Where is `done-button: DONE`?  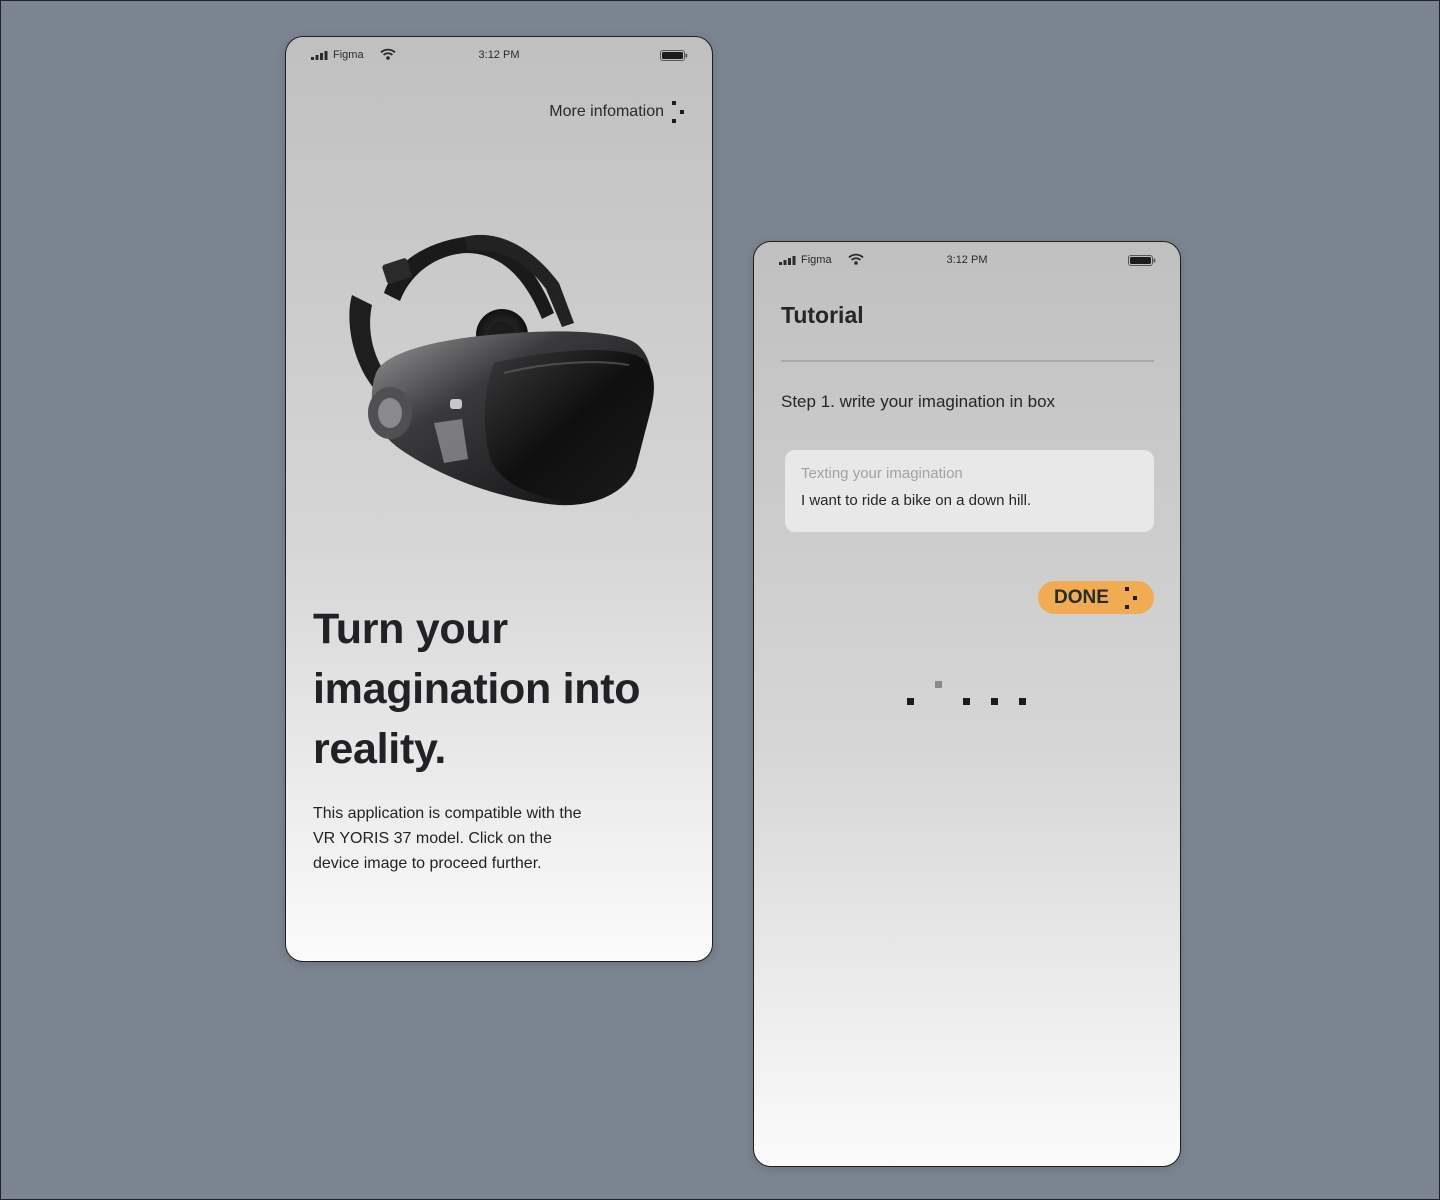 done-button: DONE is located at coordinates (1096, 597).